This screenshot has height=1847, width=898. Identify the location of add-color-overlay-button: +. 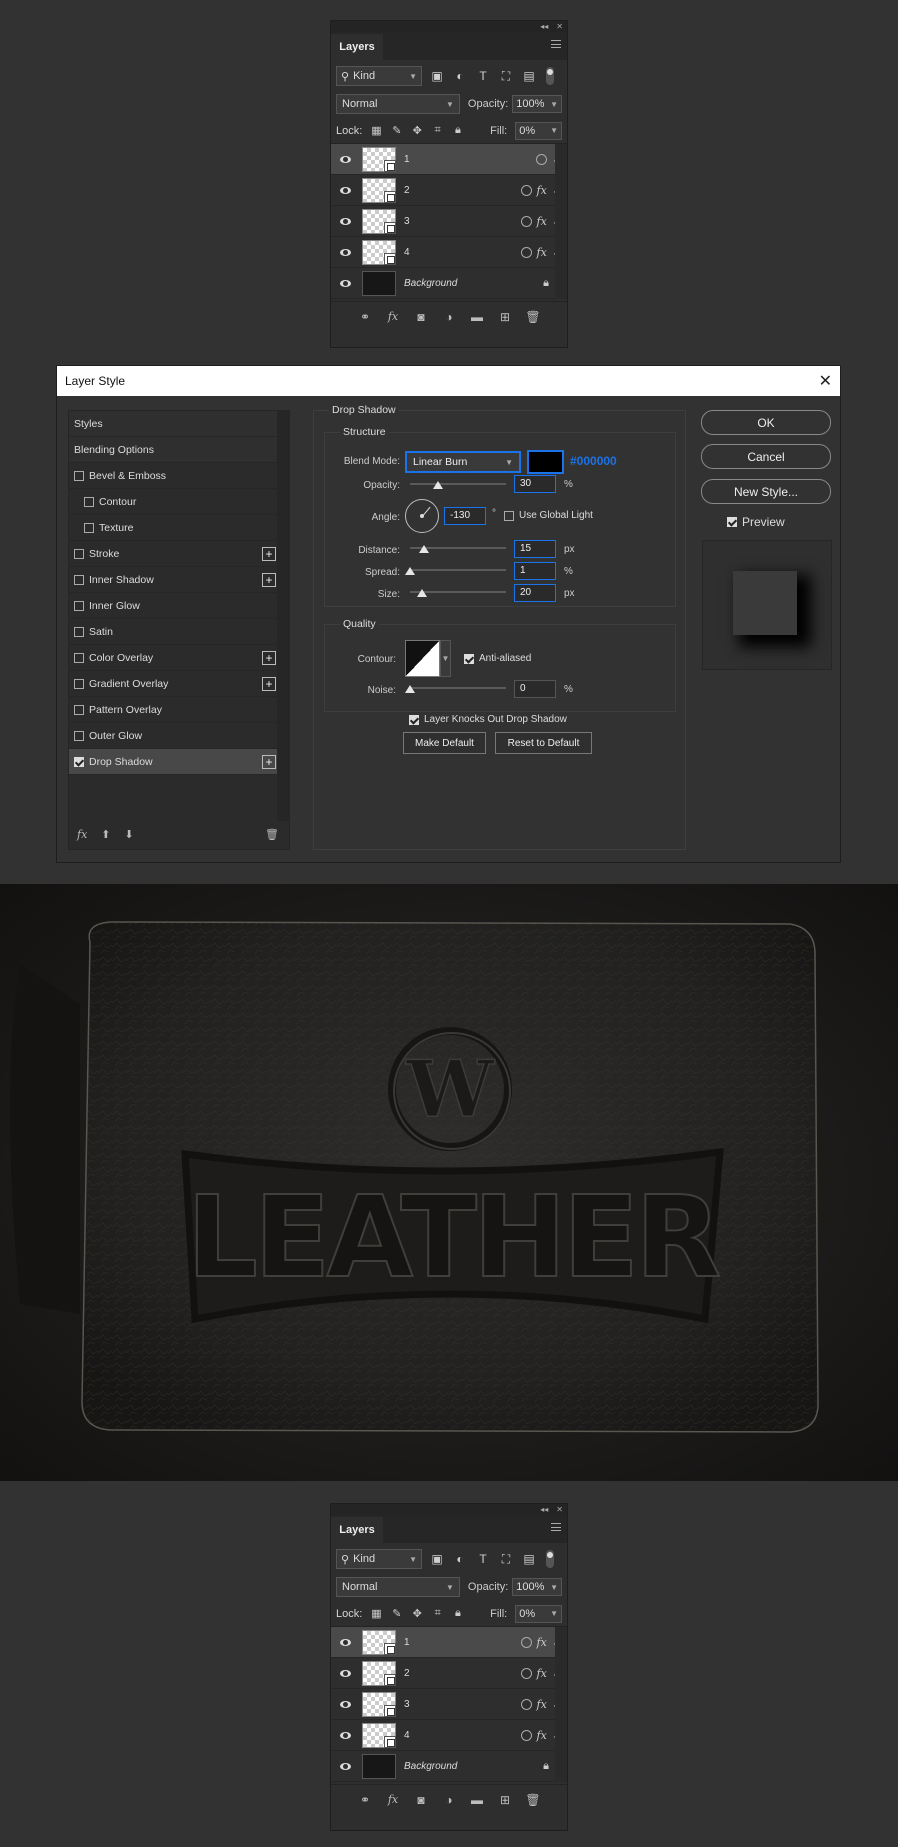
(269, 658).